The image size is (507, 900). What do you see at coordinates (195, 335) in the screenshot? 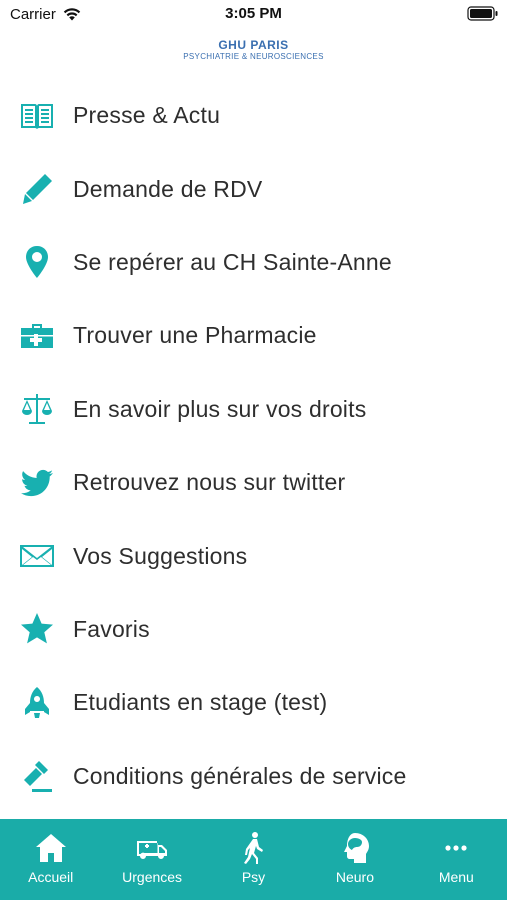
I see `menu-item-label: Trouver une Pharmacie` at bounding box center [195, 335].